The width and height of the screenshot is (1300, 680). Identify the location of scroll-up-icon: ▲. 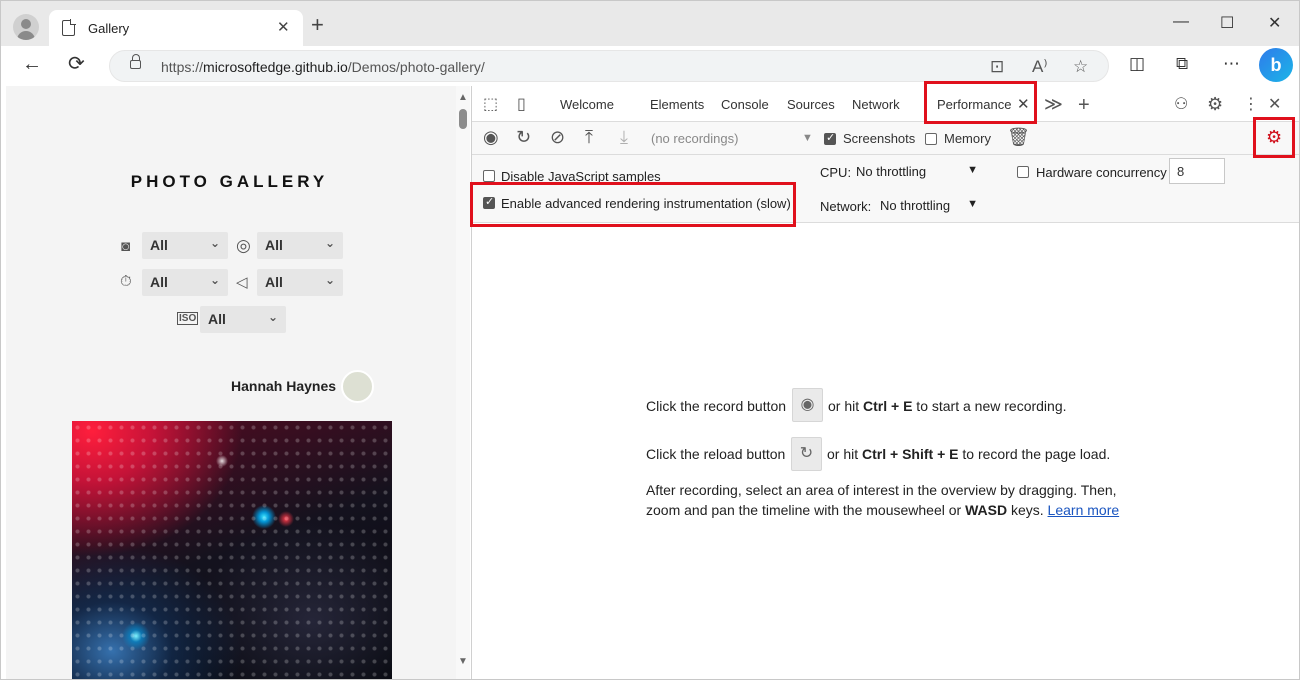
(463, 97).